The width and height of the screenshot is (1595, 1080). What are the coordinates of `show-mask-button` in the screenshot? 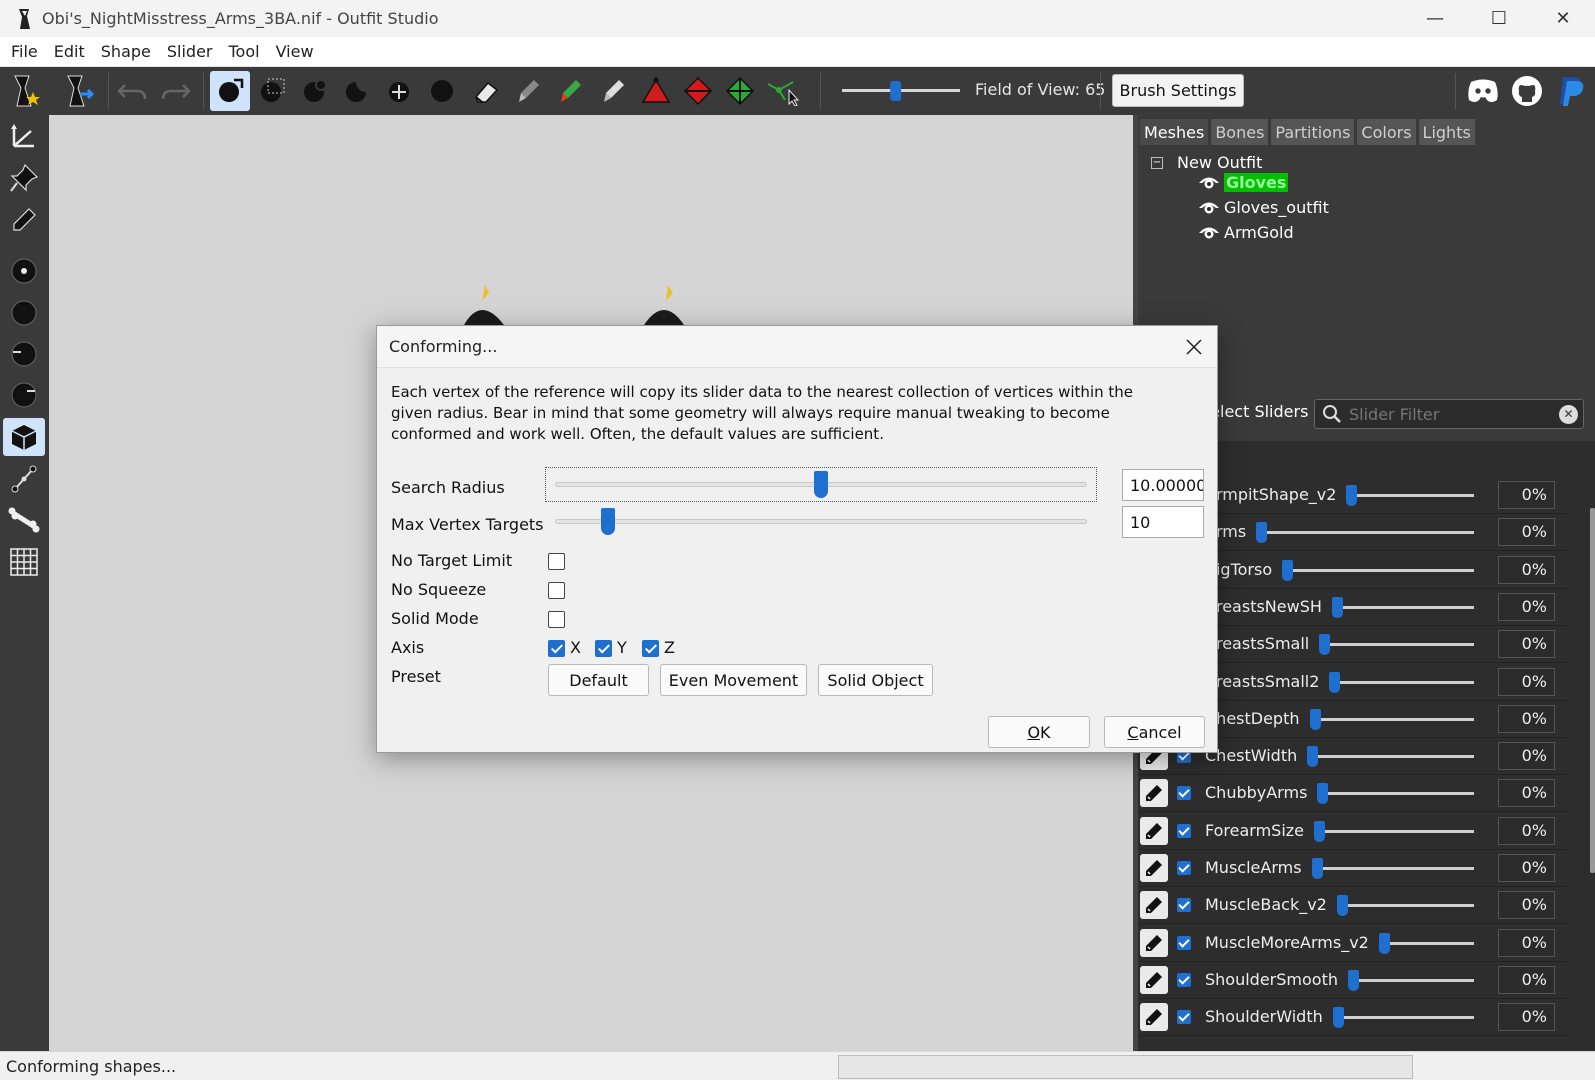 It's located at (24, 437).